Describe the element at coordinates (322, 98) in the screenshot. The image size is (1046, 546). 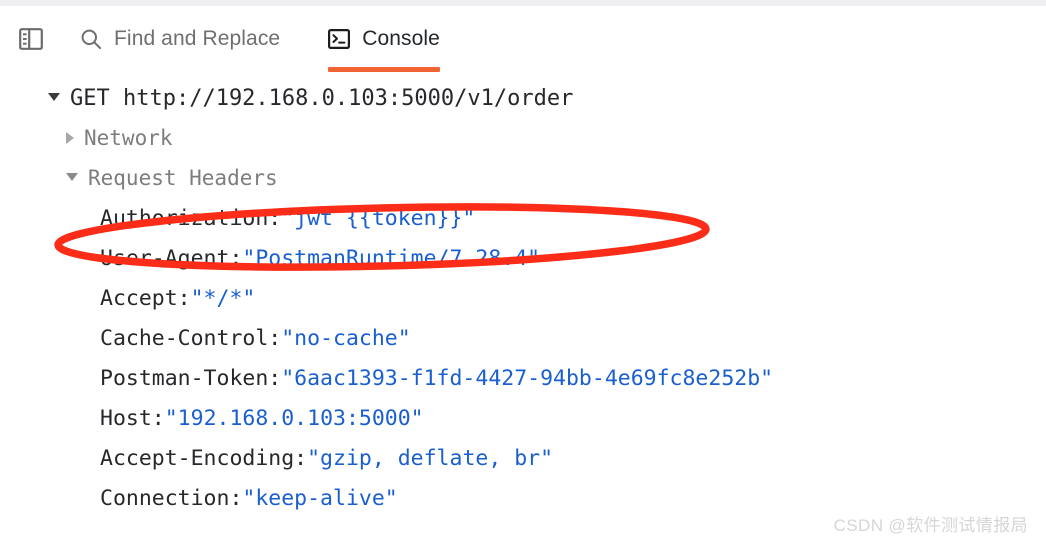
I see `request-line-text: GET http://192.168.0.103:5000/v1/order` at that location.